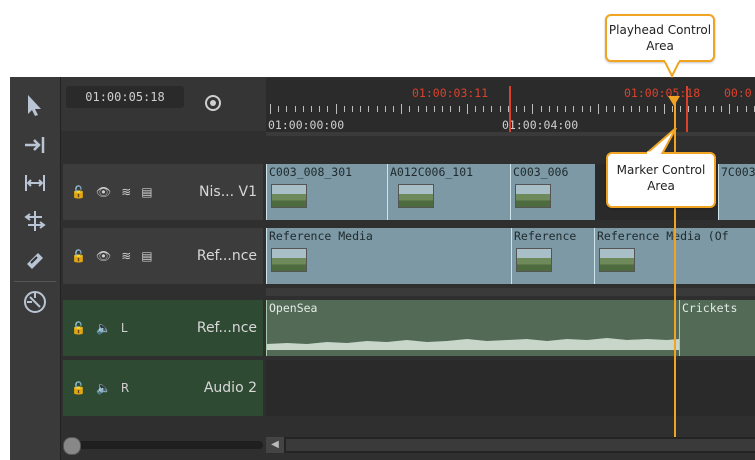 This screenshot has height=460, width=755. Describe the element at coordinates (510, 109) in the screenshot. I see `in-marker-line` at that location.